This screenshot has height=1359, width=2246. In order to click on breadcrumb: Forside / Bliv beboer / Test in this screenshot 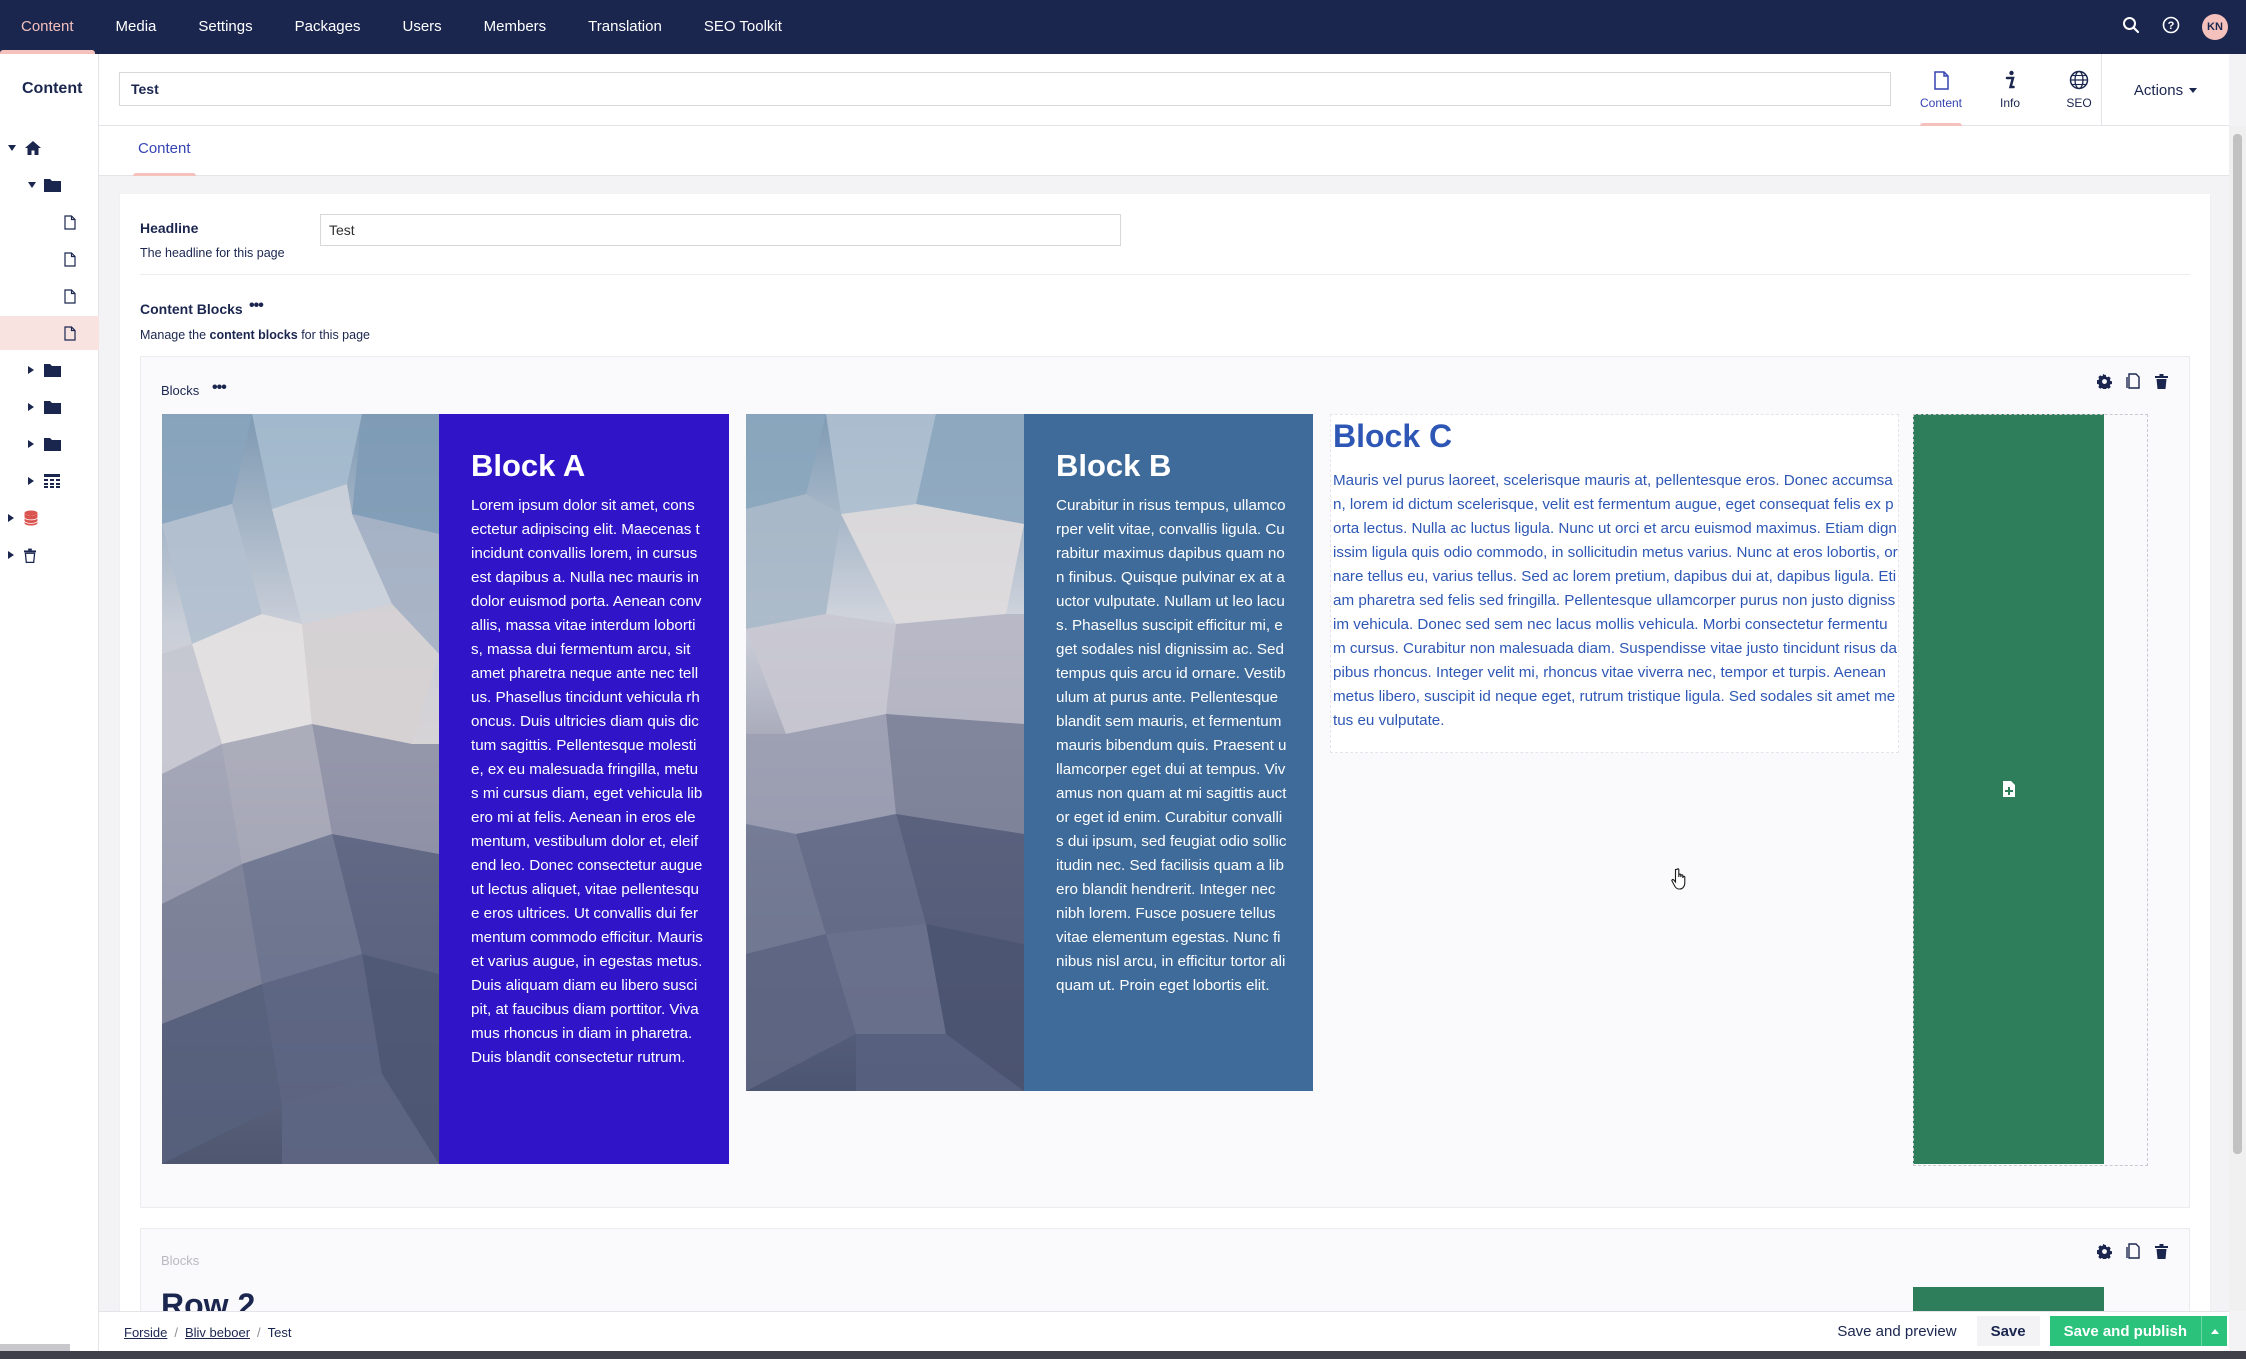, I will do `click(208, 1332)`.